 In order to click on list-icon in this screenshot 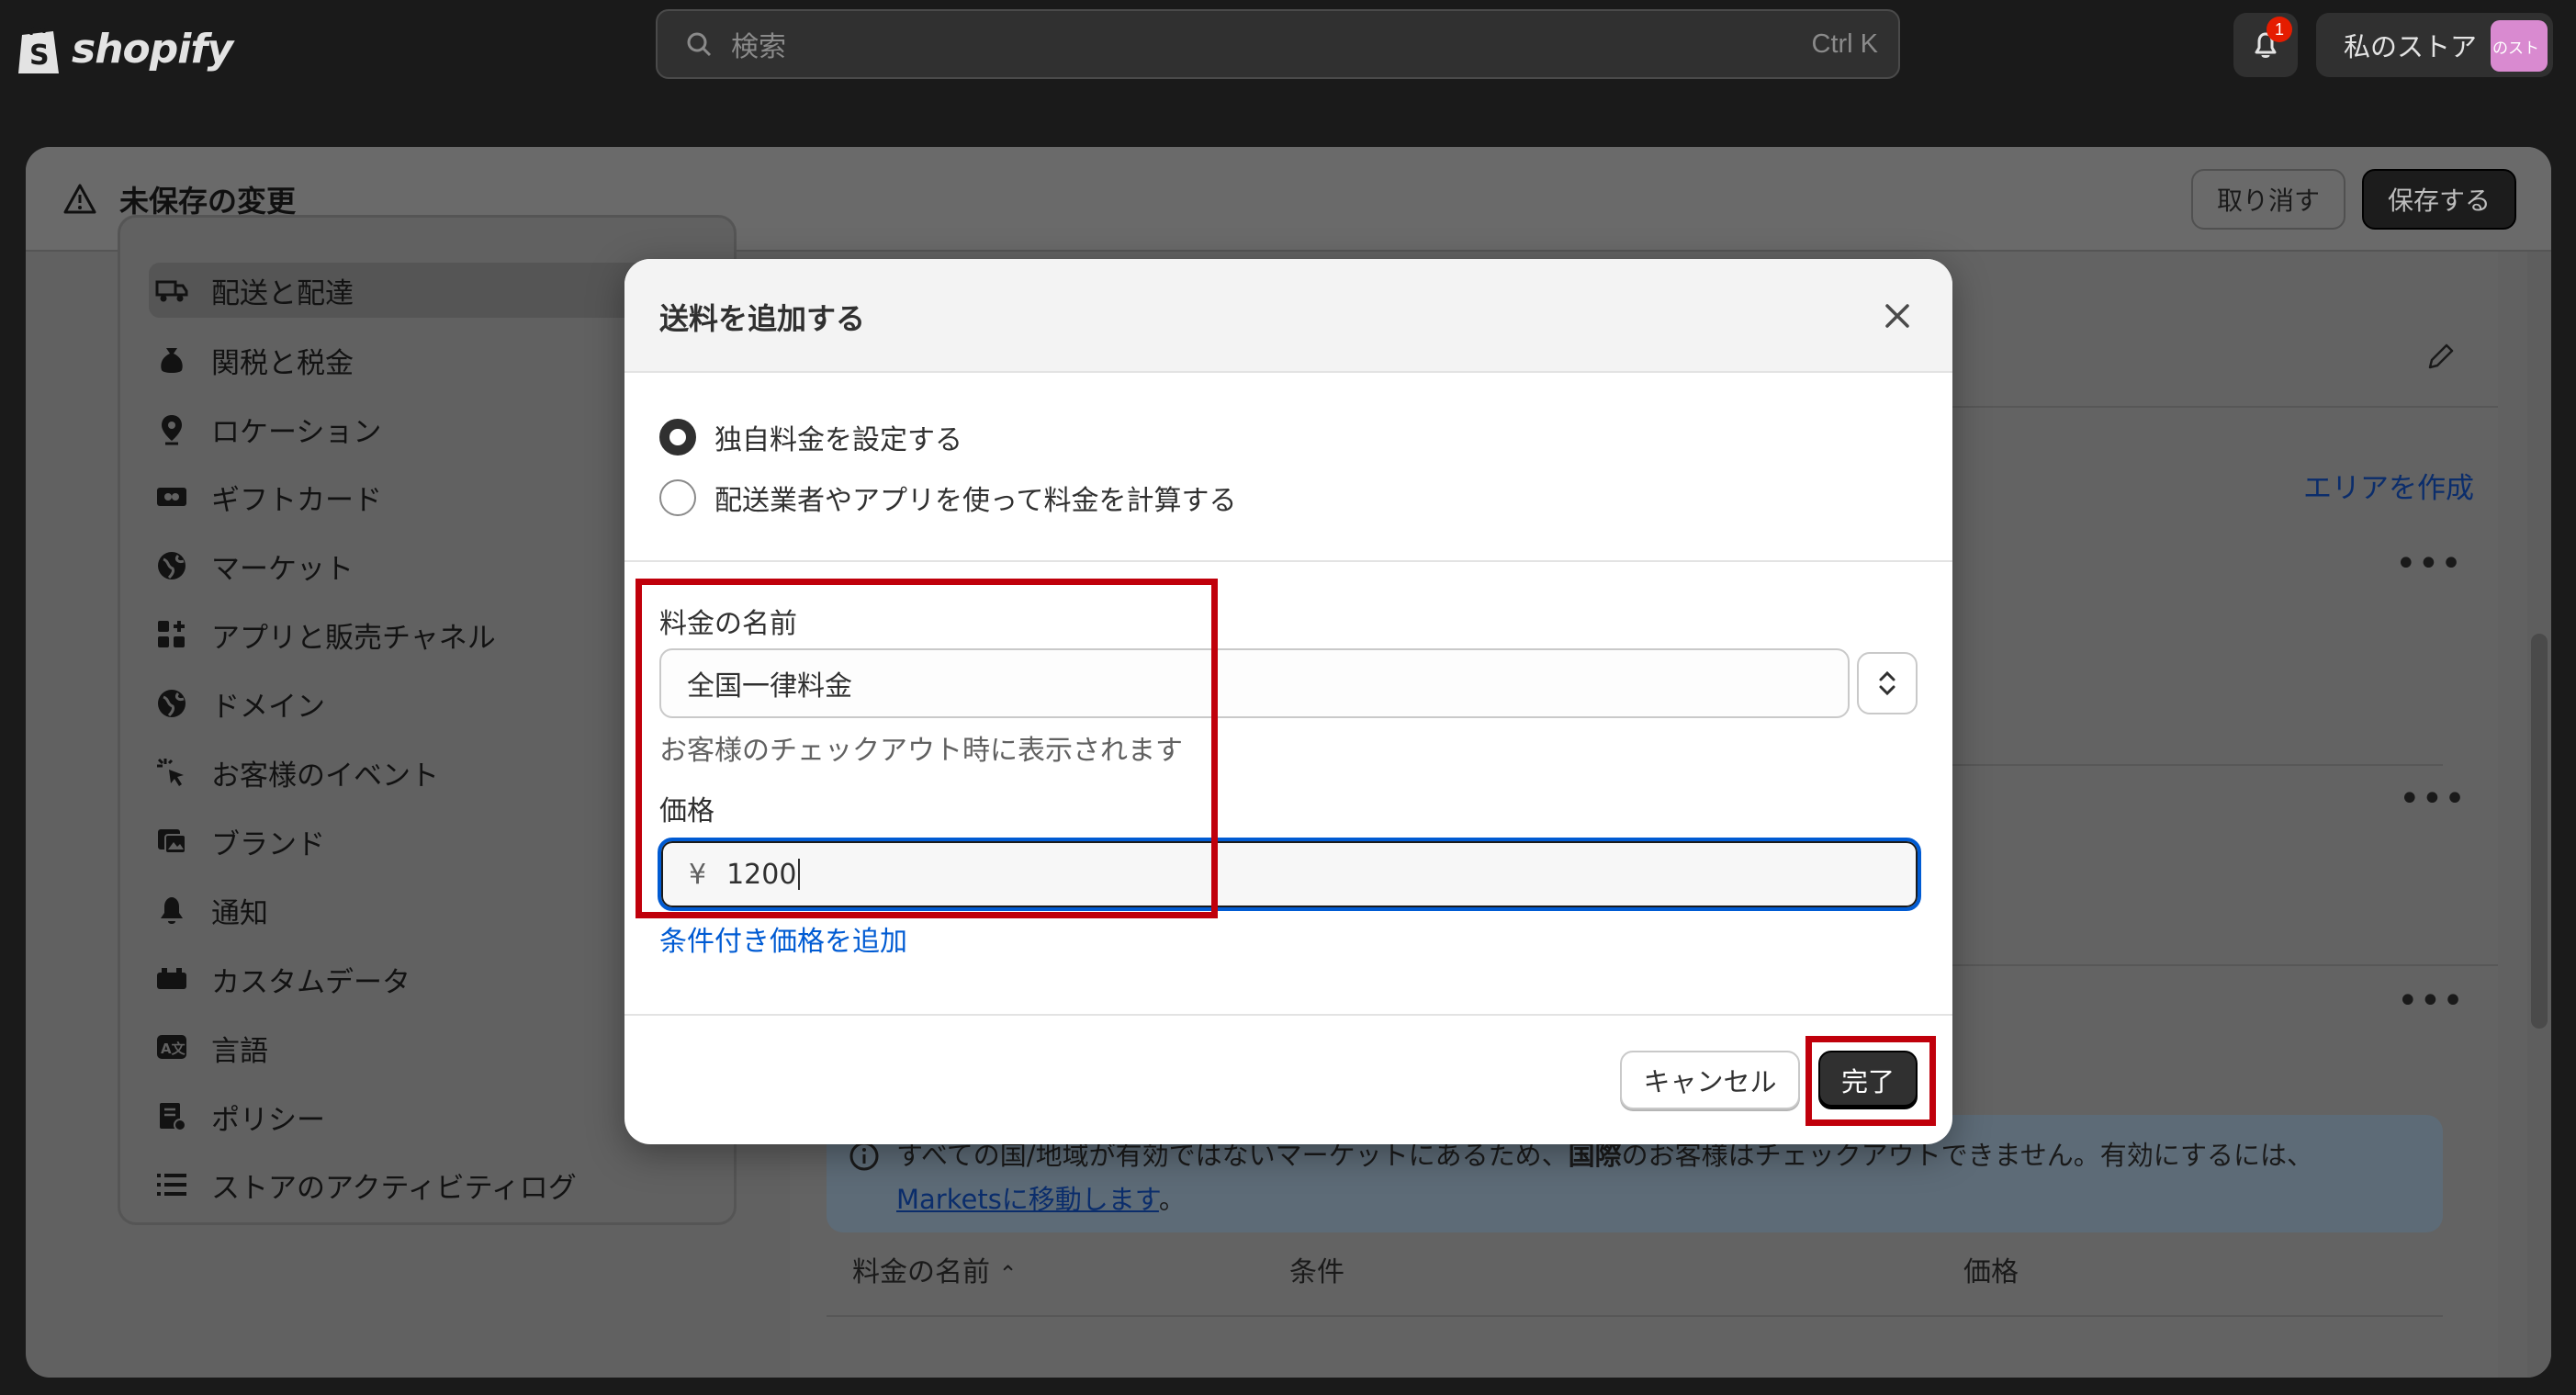, I will do `click(171, 1185)`.